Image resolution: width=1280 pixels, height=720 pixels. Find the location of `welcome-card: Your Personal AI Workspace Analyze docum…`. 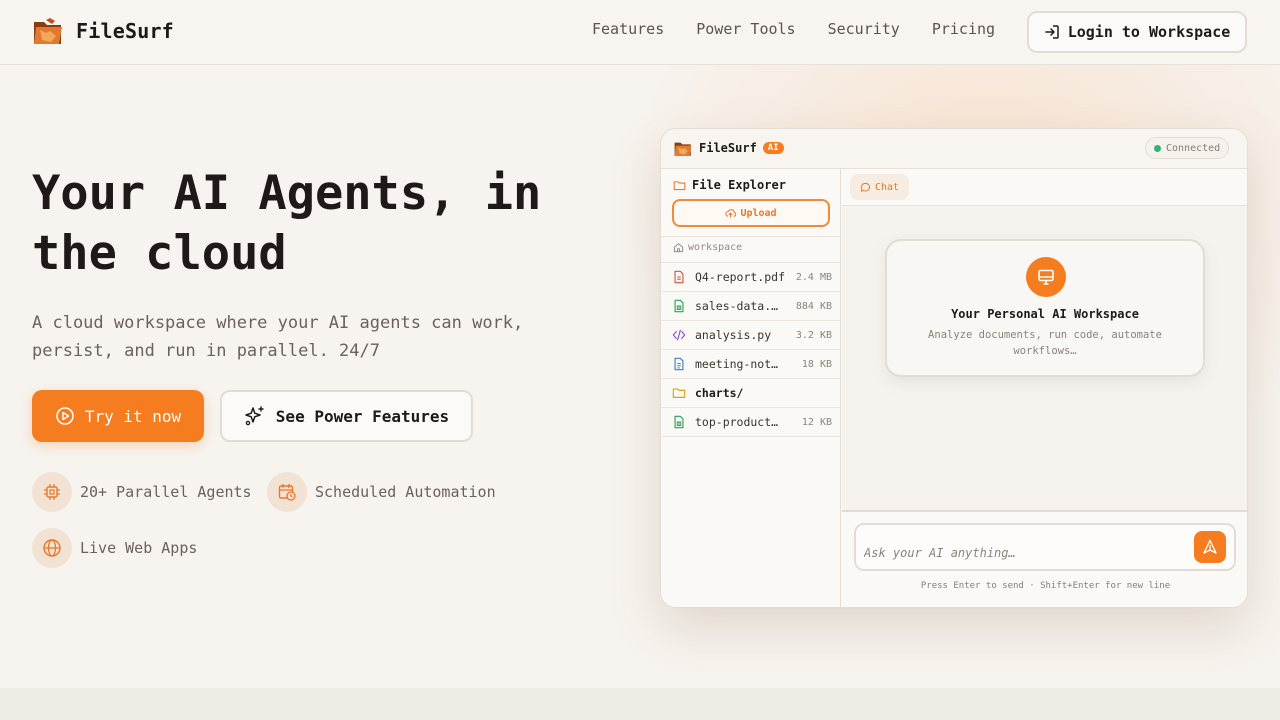

welcome-card: Your Personal AI Workspace Analyze docum… is located at coordinates (1045, 308).